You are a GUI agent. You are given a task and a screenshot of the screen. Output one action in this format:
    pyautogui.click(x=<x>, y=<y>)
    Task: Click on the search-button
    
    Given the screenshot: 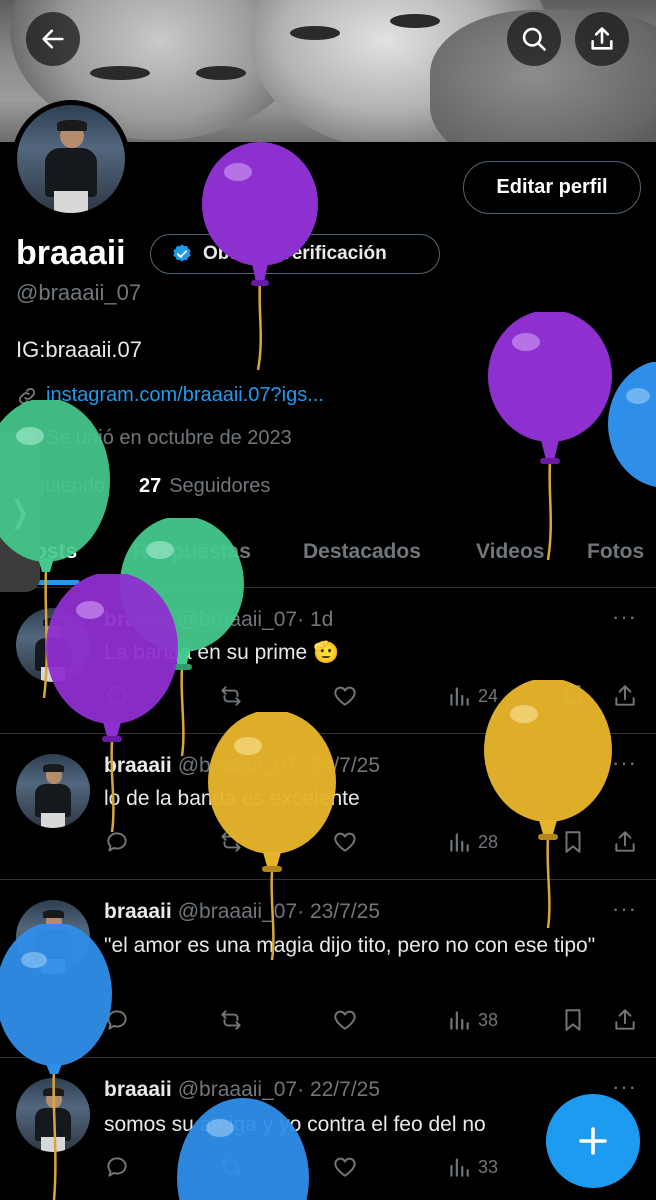 What is the action you would take?
    pyautogui.click(x=534, y=39)
    